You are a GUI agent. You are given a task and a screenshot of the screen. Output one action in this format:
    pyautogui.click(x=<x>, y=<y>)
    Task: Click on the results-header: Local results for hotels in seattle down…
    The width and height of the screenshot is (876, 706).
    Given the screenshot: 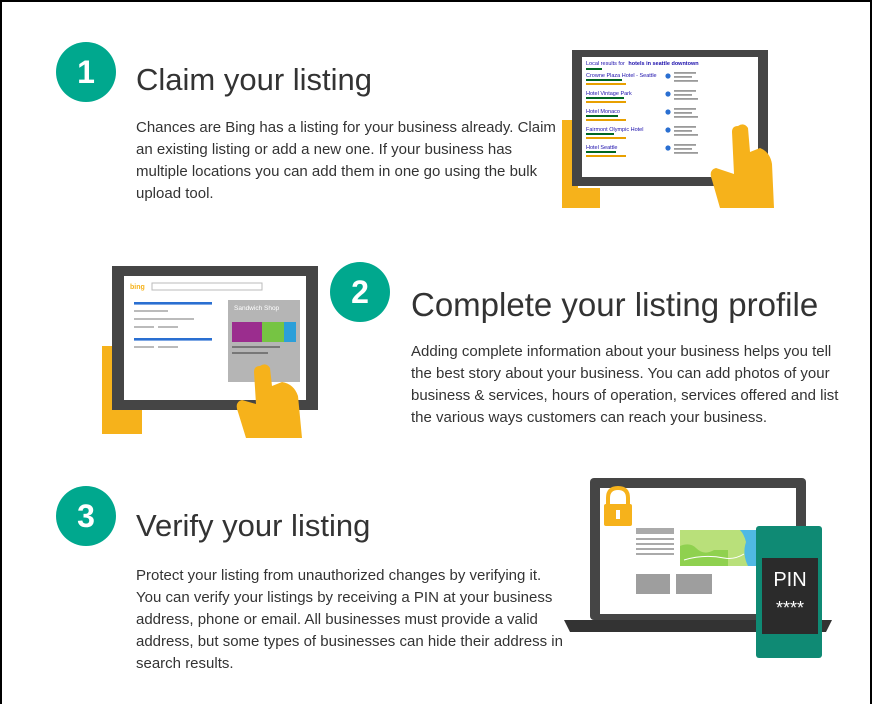 What is the action you would take?
    pyautogui.click(x=642, y=64)
    